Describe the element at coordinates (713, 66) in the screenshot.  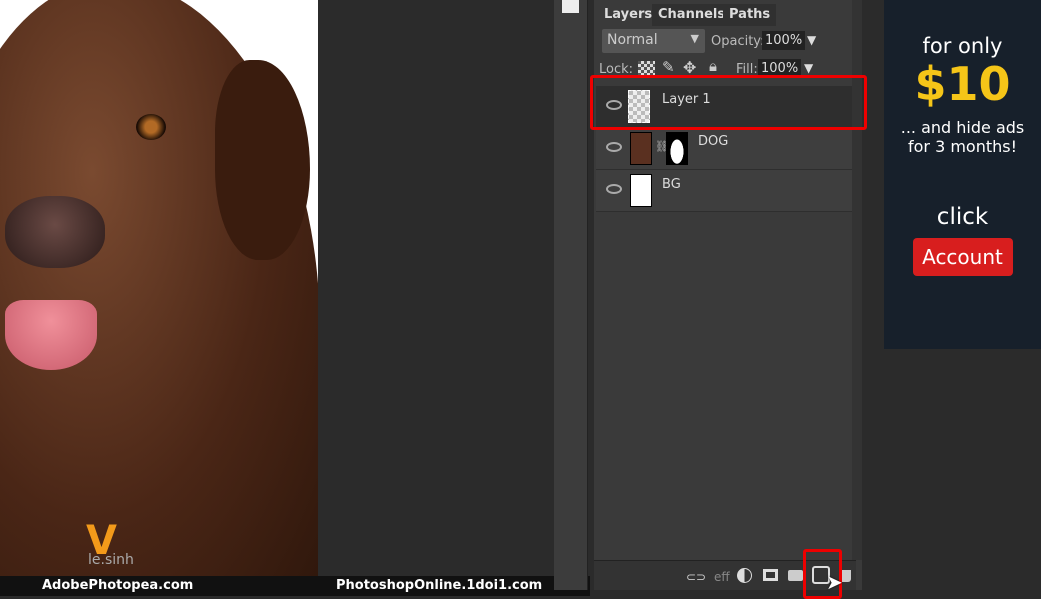
I see `lock-all-icon: 🔒︎` at that location.